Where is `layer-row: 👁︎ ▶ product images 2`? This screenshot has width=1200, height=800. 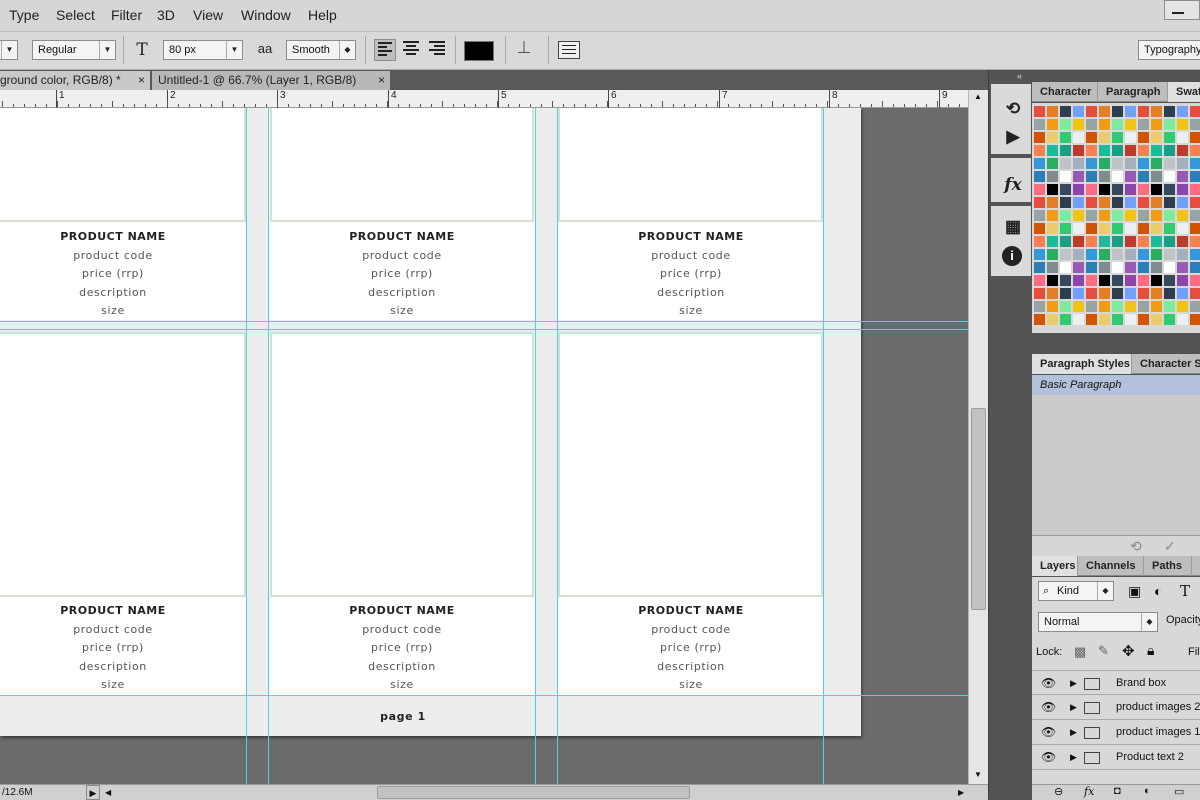 layer-row: 👁︎ ▶ product images 2 is located at coordinates (1116, 707).